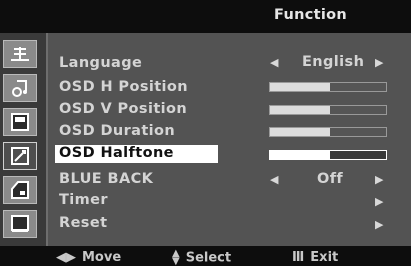 This screenshot has width=411, height=266. What do you see at coordinates (311, 15) in the screenshot?
I see `menu-title: Function` at bounding box center [311, 15].